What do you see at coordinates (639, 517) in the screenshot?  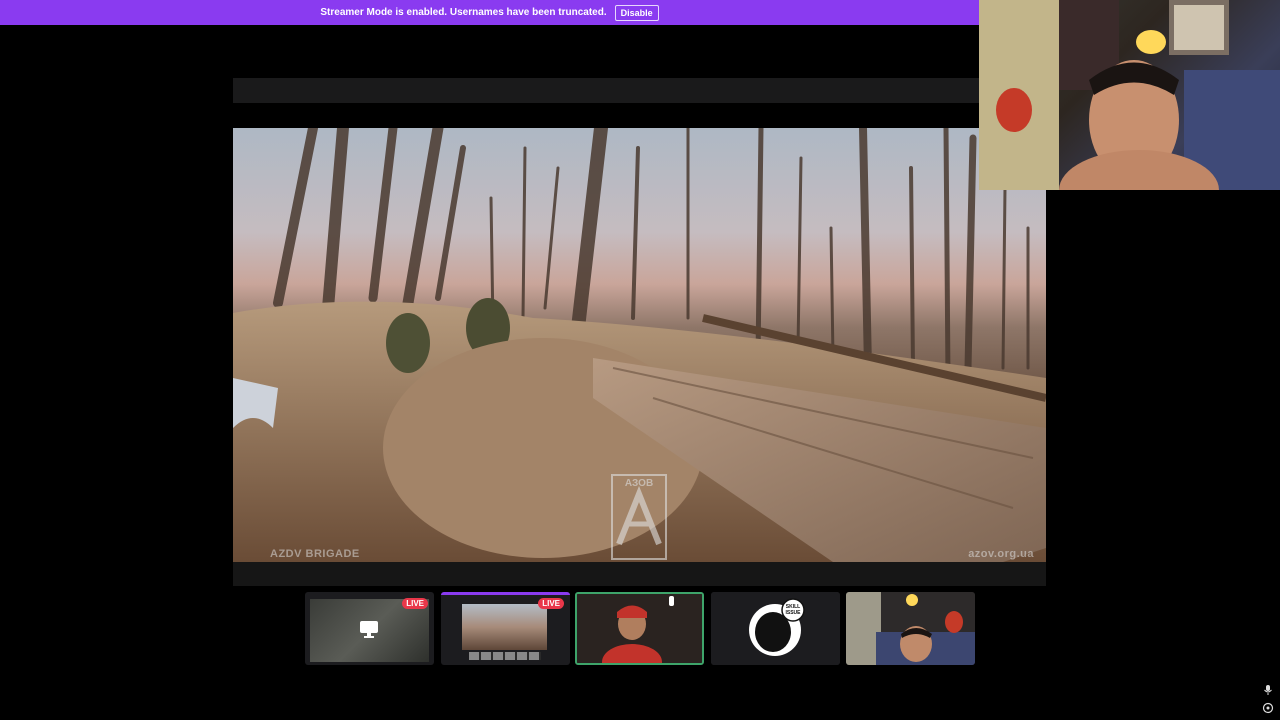 I see `azov-logo: АЗОВ` at bounding box center [639, 517].